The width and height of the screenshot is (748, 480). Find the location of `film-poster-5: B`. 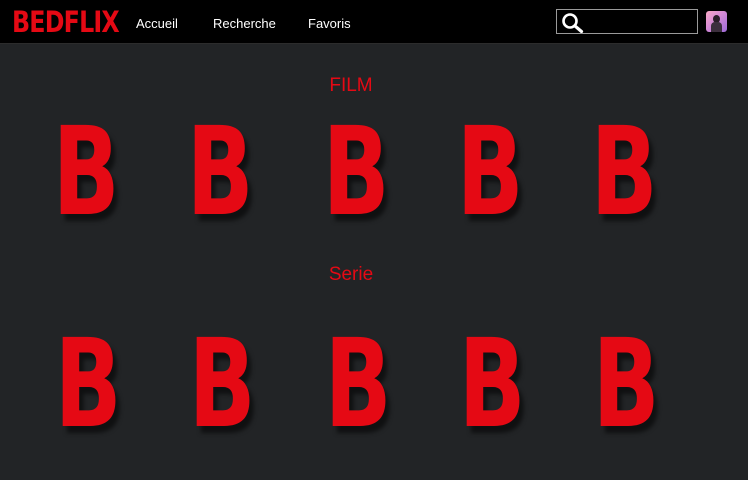

film-poster-5: B is located at coordinates (623, 172).